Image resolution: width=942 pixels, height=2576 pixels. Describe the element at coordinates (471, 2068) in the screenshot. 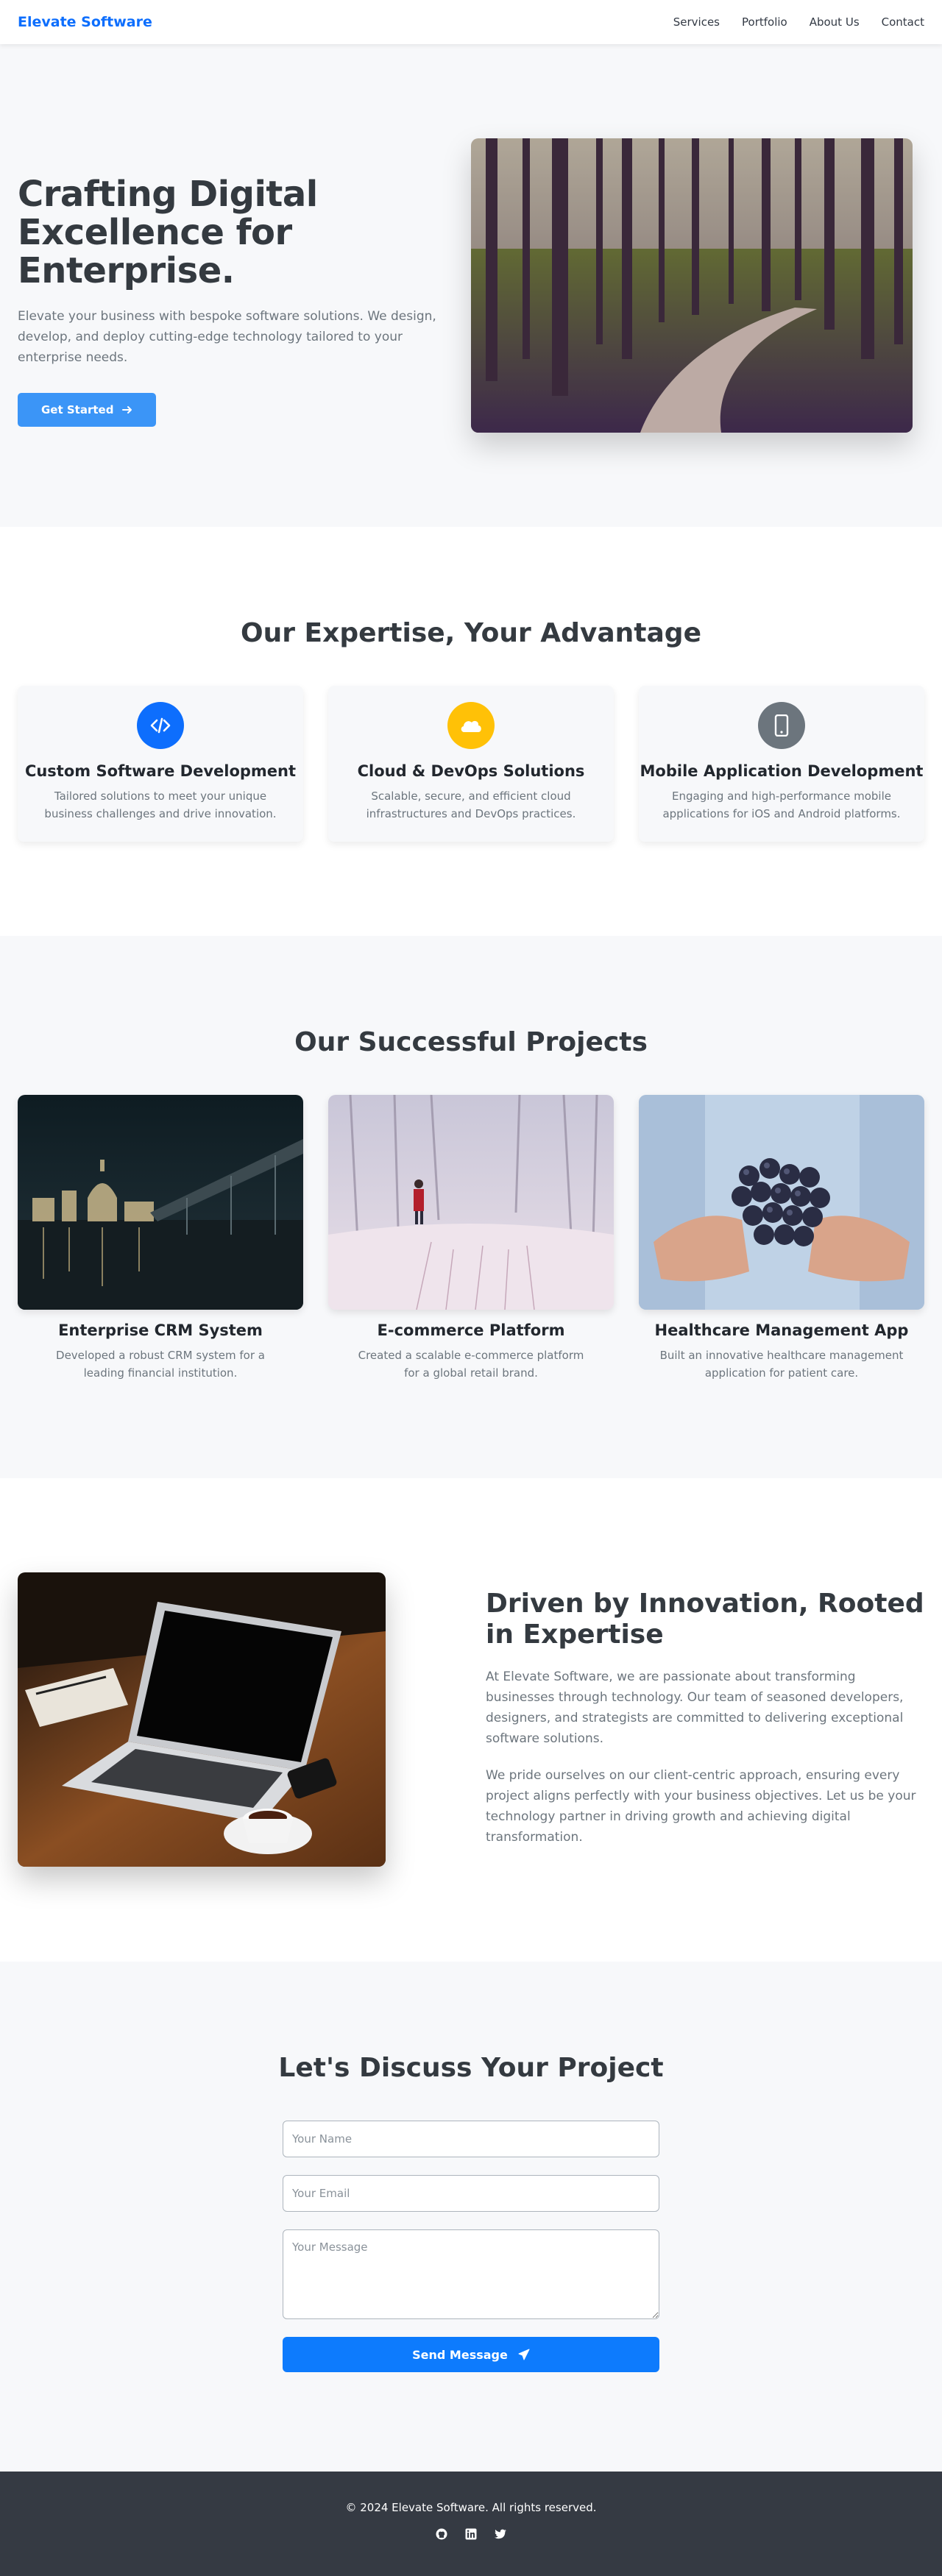

I see `contact-title: Let's Discuss Your Project` at that location.